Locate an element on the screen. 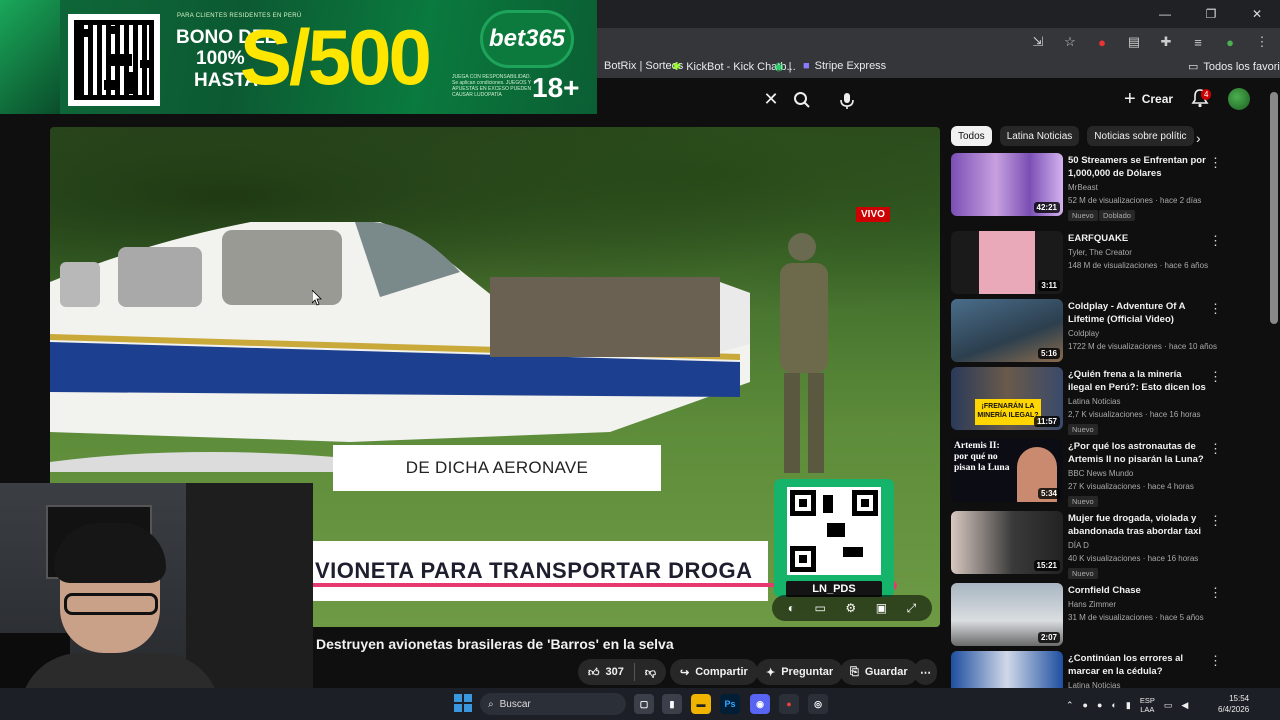 This screenshot has width=1280, height=720. discord-icon: ◉ is located at coordinates (760, 704).